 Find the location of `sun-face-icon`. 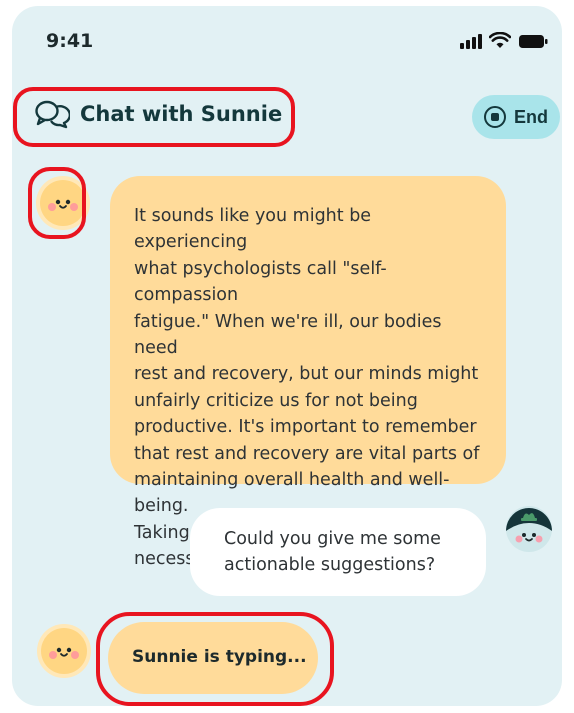

sun-face-icon is located at coordinates (64, 653).